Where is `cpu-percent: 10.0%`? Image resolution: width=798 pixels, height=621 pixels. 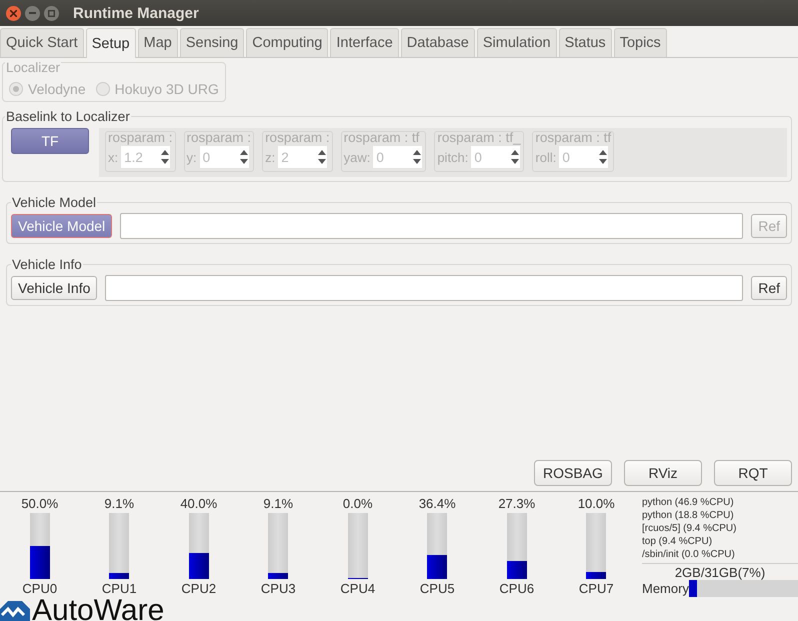
cpu-percent: 10.0% is located at coordinates (596, 503).